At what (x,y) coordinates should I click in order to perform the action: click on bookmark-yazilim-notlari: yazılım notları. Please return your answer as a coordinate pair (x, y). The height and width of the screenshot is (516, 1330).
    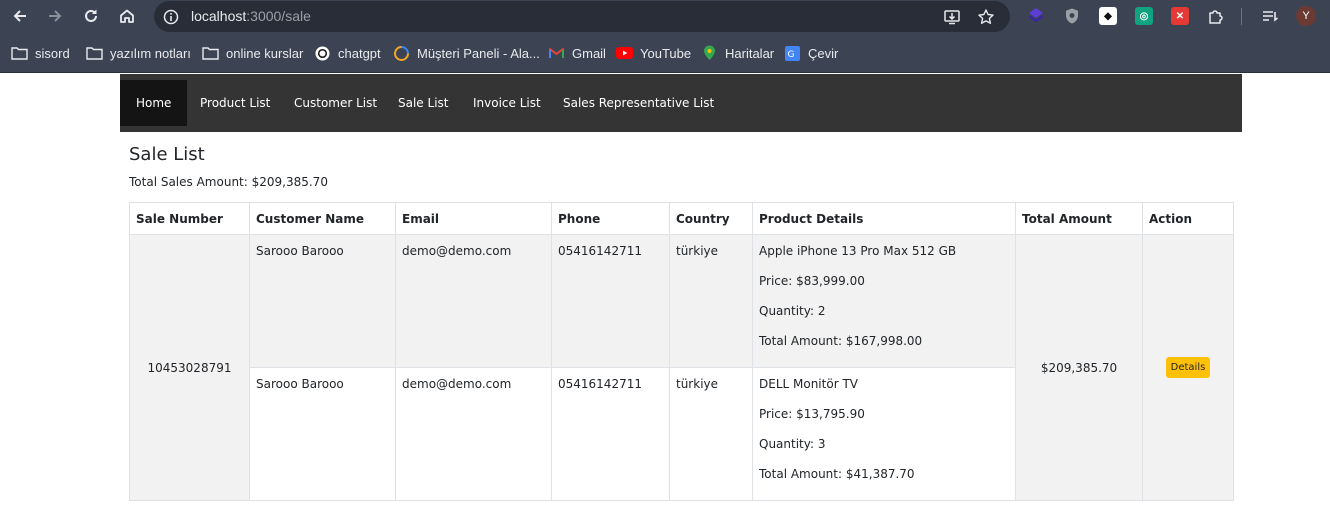
    Looking at the image, I should click on (138, 53).